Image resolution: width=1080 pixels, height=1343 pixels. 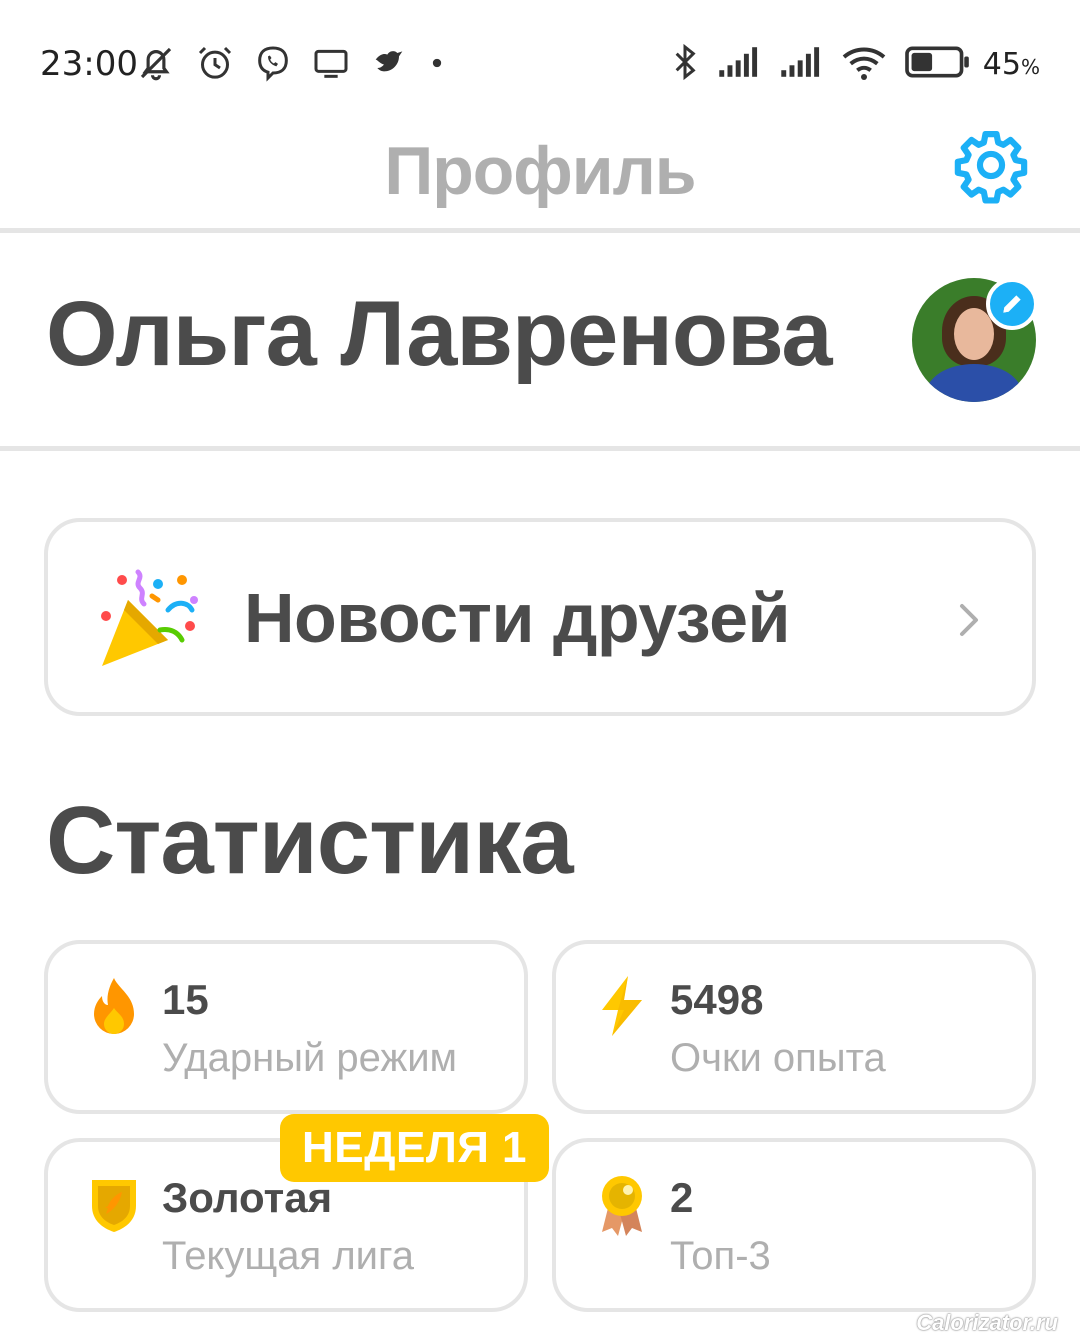 What do you see at coordinates (415, 1148) in the screenshot?
I see `week-badge: НЕДЕЛЯ 1` at bounding box center [415, 1148].